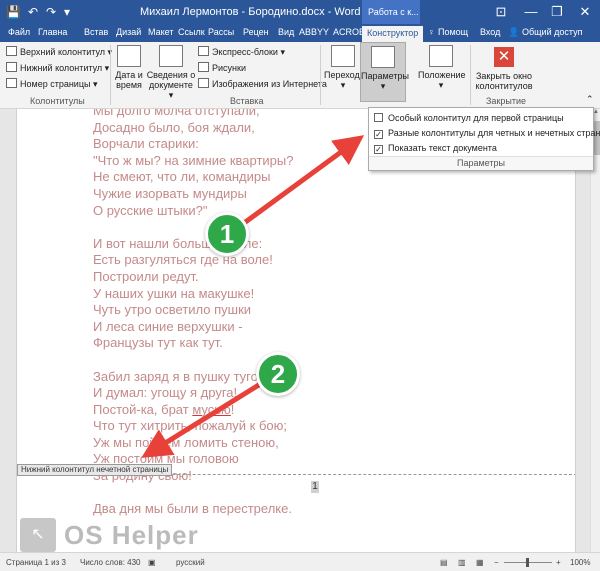 The width and height of the screenshot is (600, 571). I want to click on arrow-to-footer, so click(206, 416).